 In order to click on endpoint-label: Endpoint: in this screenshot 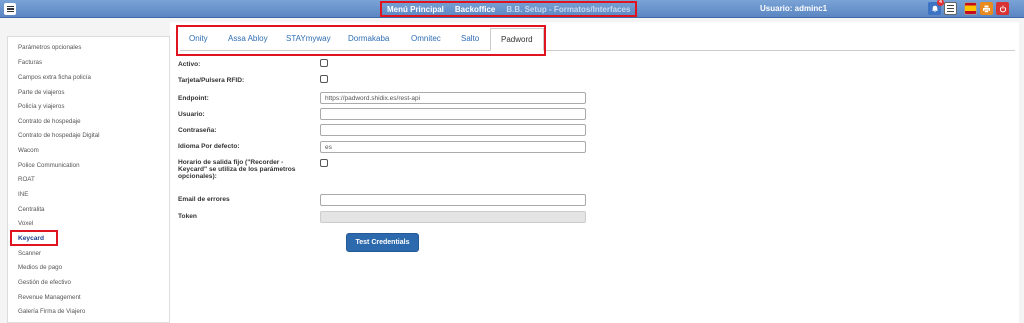, I will do `click(193, 98)`.